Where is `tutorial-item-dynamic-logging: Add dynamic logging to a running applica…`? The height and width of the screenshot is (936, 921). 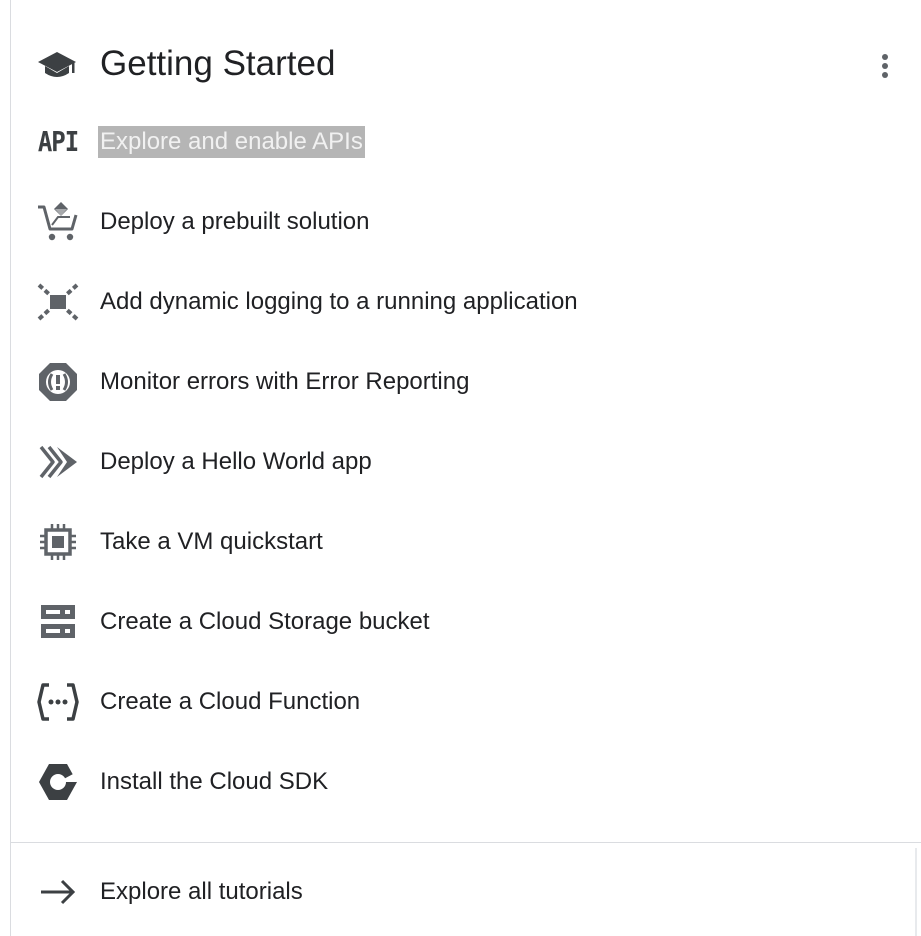
tutorial-item-dynamic-logging: Add dynamic logging to a running applica… is located at coordinates (466, 302).